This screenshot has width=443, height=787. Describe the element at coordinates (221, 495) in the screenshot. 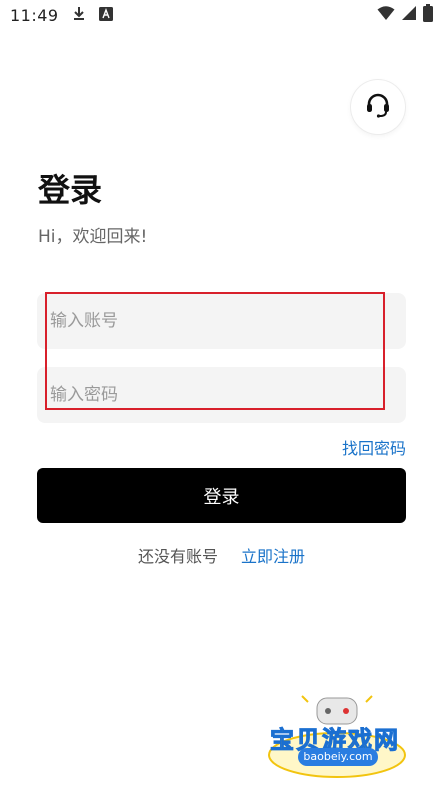

I see `login-button: 登录` at that location.